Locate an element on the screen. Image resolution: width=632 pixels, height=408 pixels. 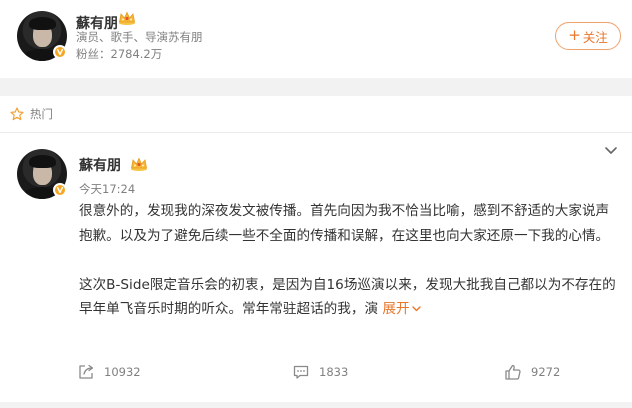
profile-fans-count: 粉丝：2784.2万 is located at coordinates (119, 54).